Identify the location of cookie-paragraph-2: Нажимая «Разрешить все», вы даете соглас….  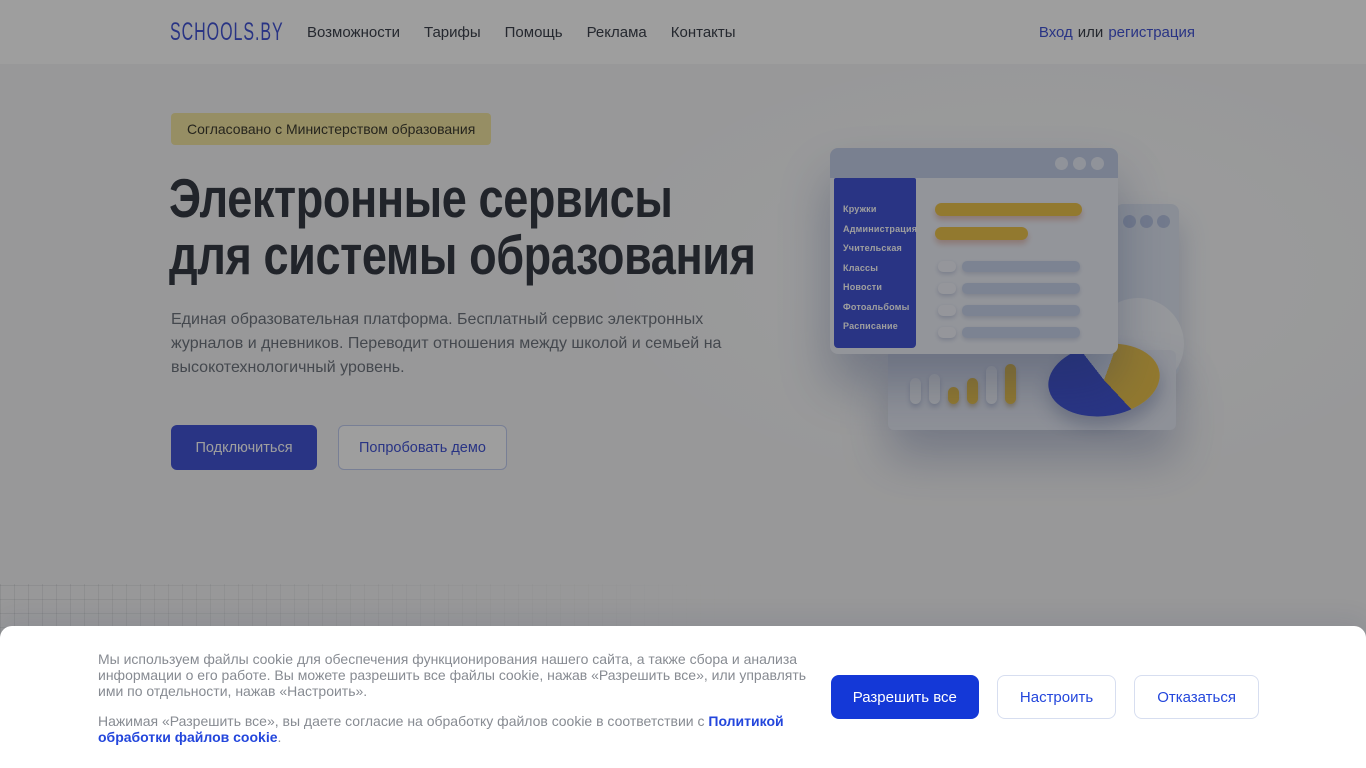
(458, 729).